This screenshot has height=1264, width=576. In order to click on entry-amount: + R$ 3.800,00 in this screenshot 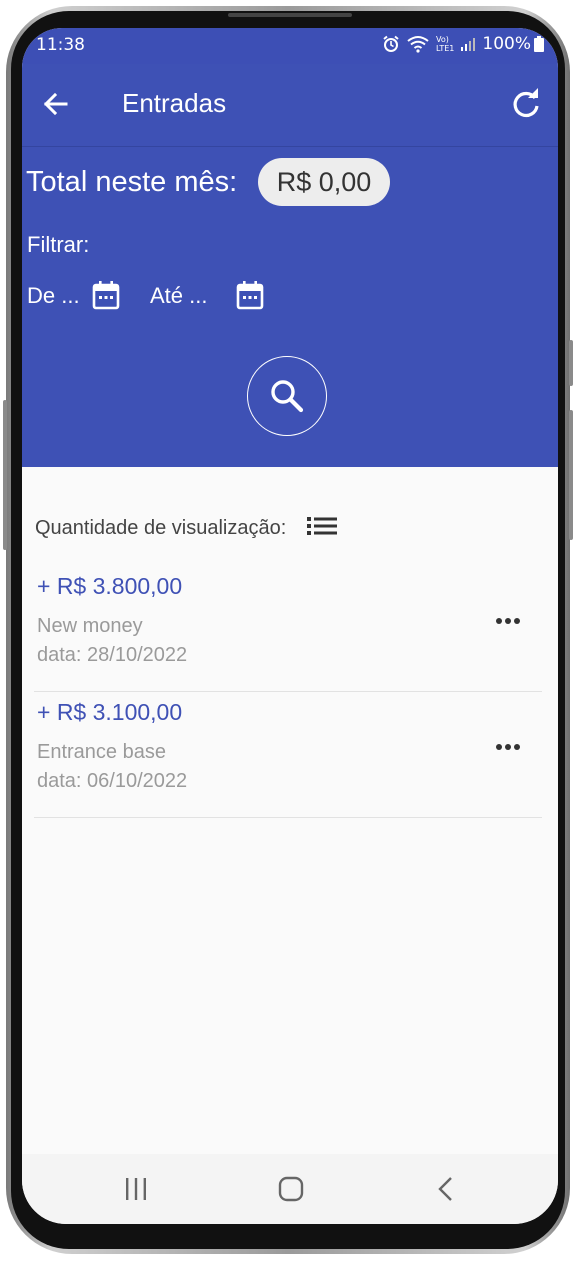, I will do `click(110, 586)`.